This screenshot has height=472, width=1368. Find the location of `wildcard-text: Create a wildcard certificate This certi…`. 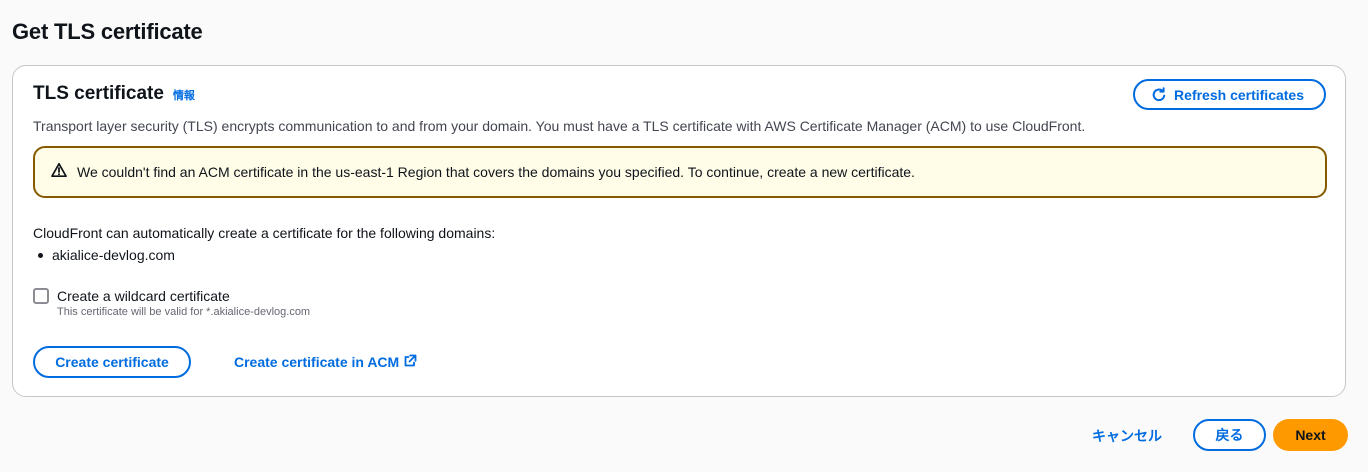

wildcard-text: Create a wildcard certificate This certi… is located at coordinates (183, 303).